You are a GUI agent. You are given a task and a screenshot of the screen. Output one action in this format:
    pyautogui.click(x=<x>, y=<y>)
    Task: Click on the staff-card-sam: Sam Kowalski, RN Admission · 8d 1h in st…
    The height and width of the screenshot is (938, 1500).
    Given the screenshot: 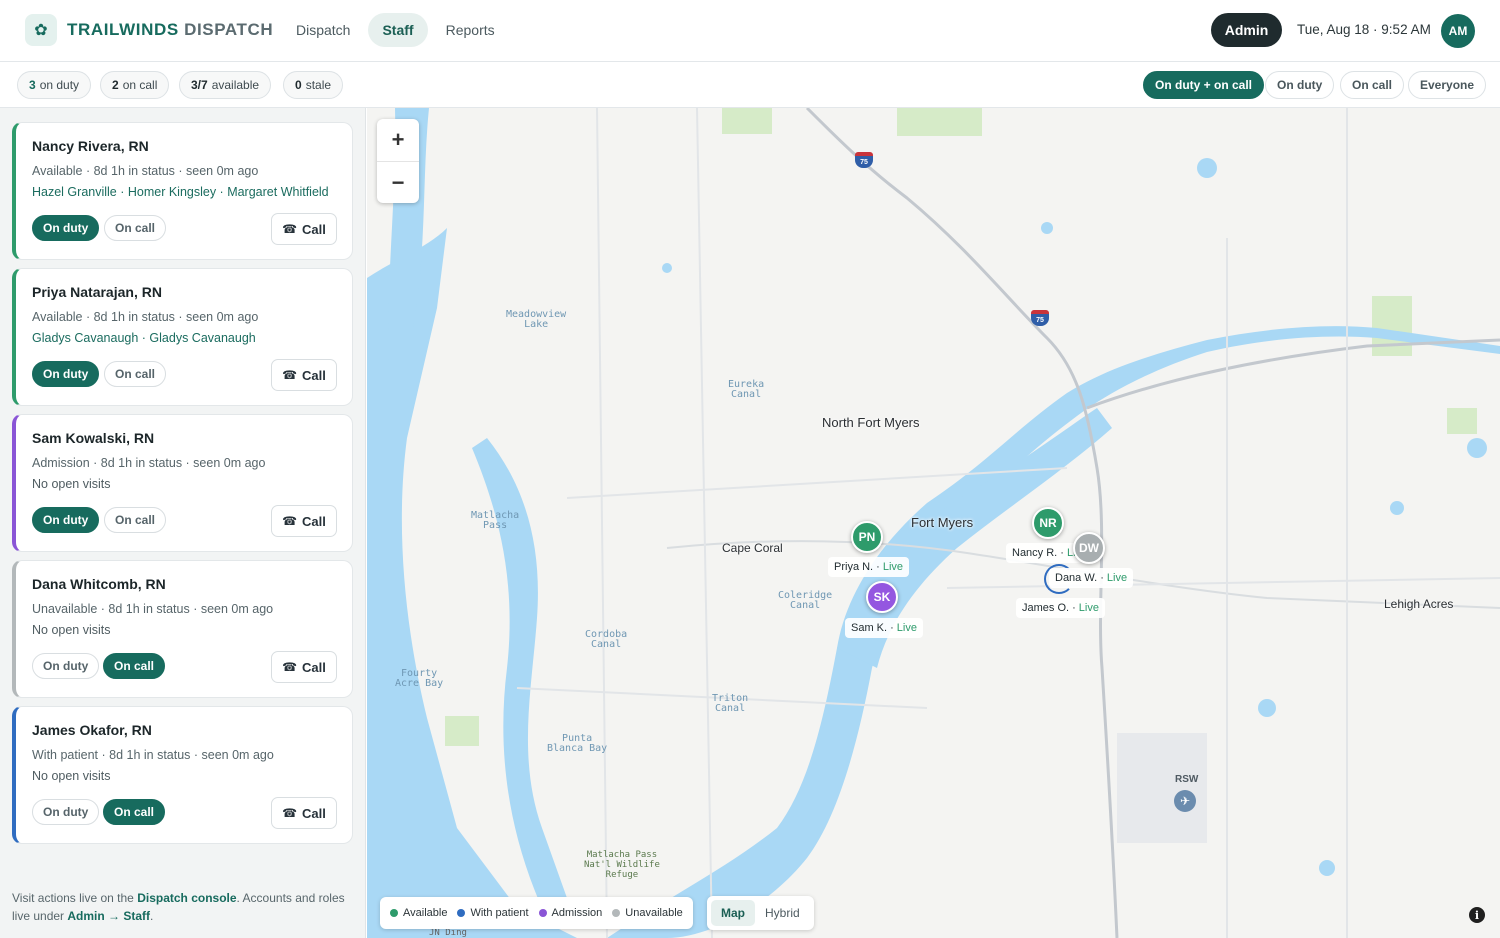 What is the action you would take?
    pyautogui.click(x=182, y=483)
    